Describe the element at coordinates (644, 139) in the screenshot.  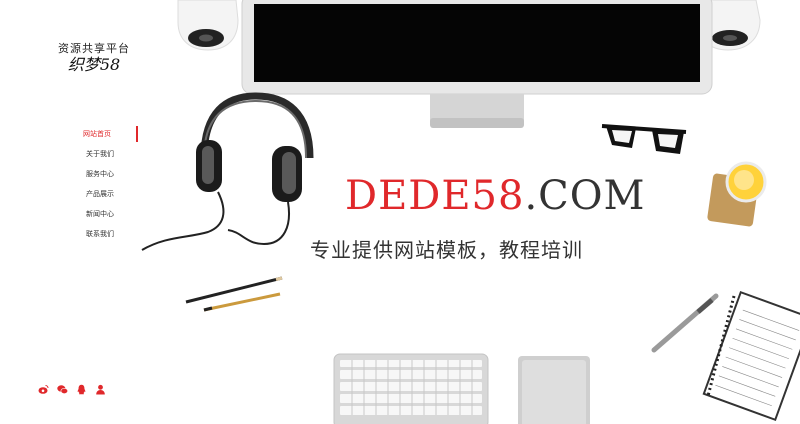
I see `glasses-icon` at that location.